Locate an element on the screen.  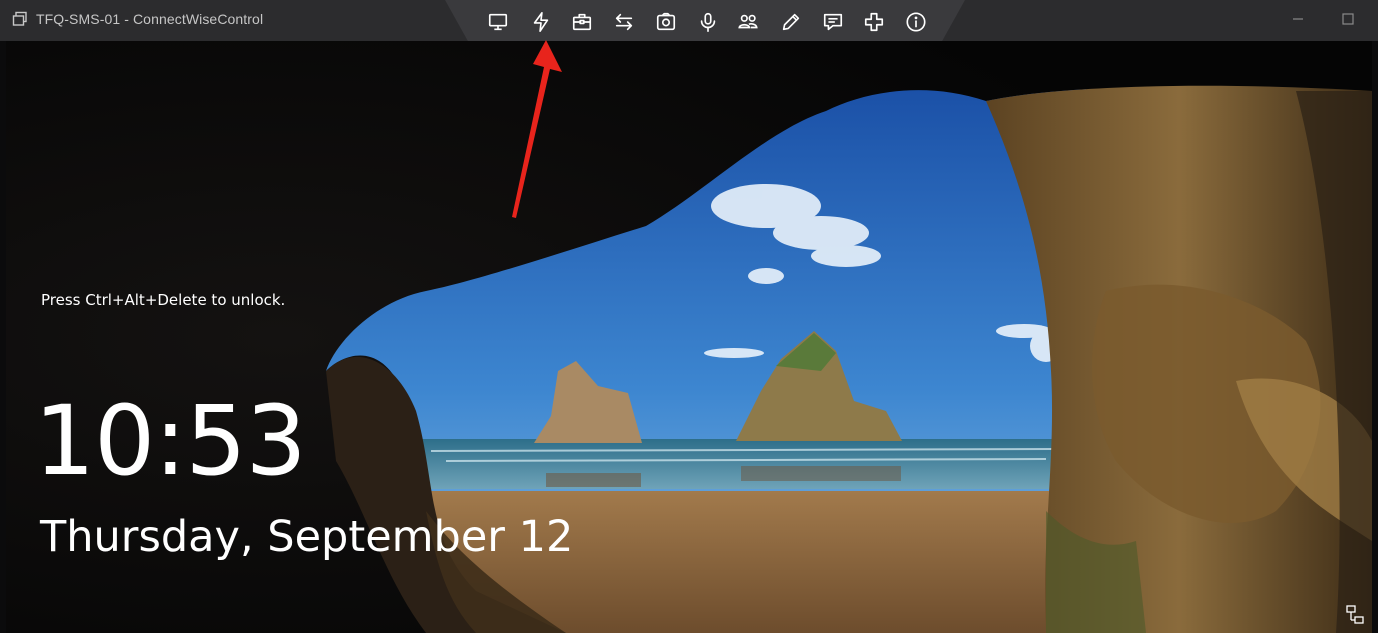
window-controls is located at coordinates (1323, 19).